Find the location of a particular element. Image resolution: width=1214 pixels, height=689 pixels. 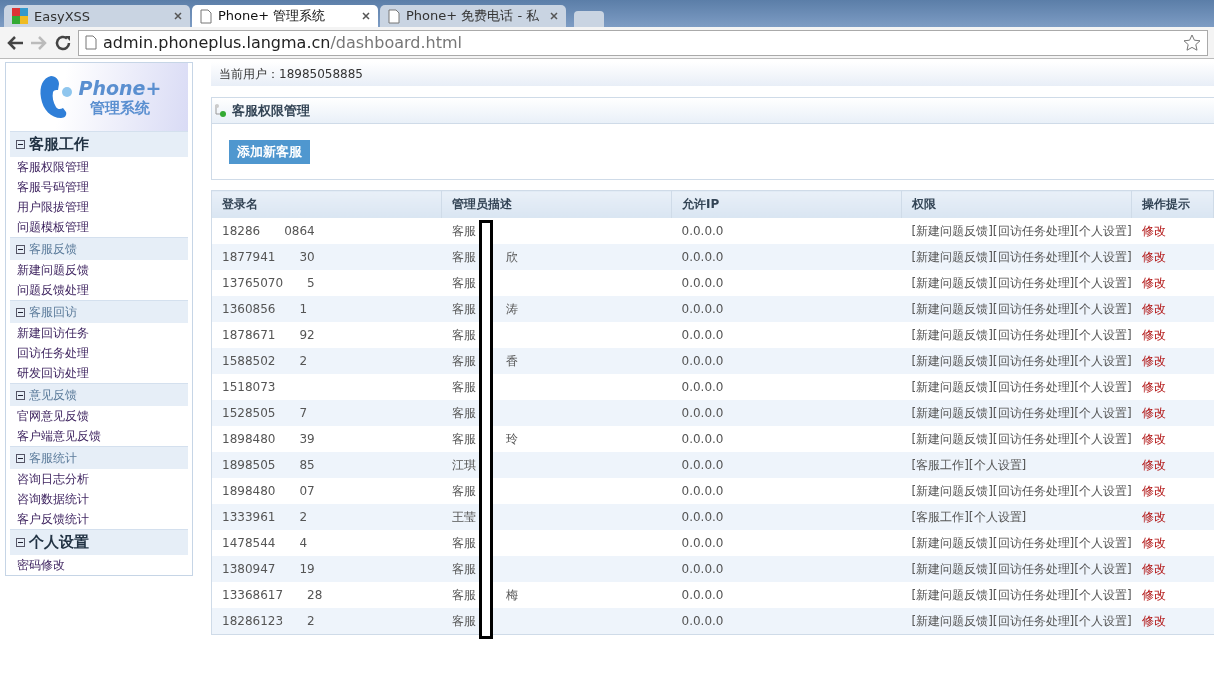

sidebar-item: 新建问题反馈 is located at coordinates (99, 270).